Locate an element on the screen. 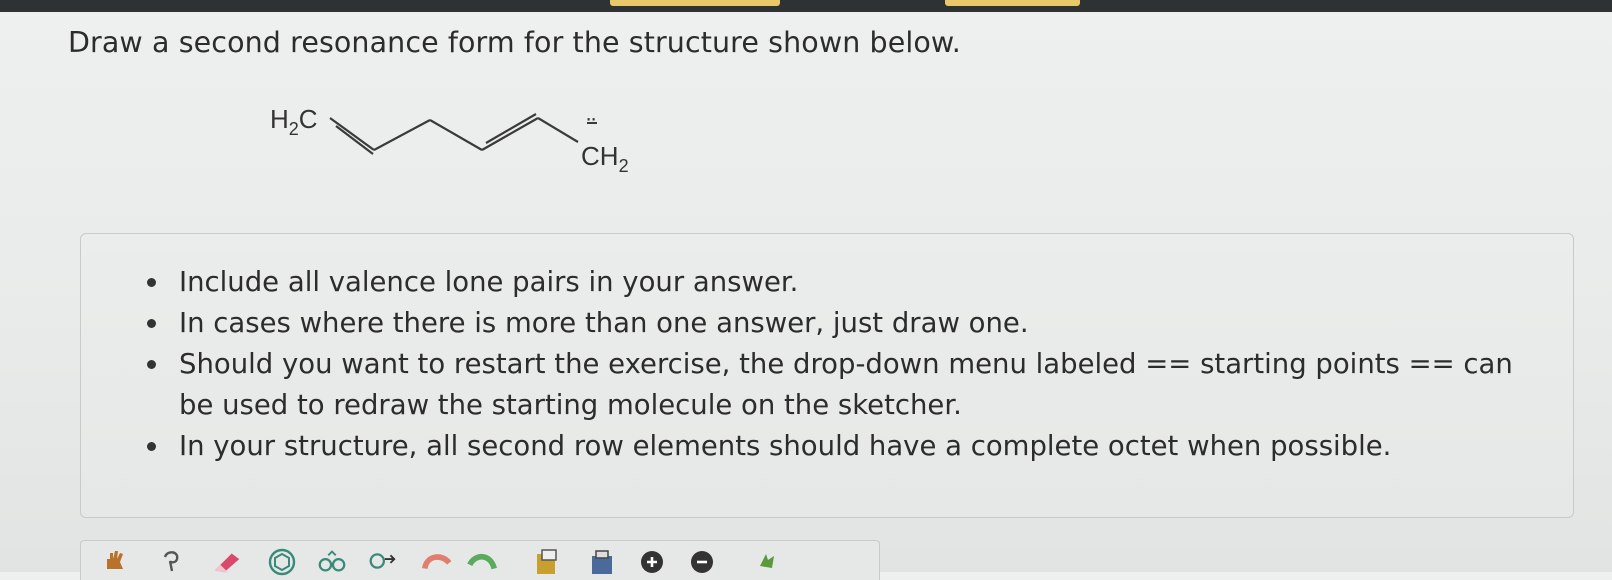  atom-map-icon is located at coordinates (382, 561).